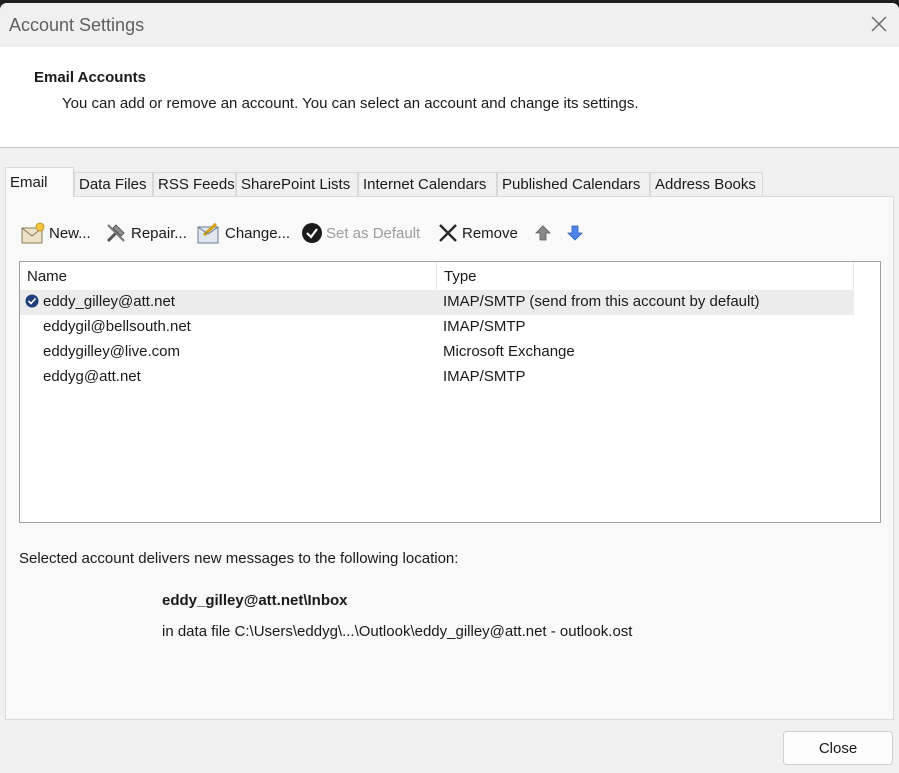 The width and height of the screenshot is (899, 773). I want to click on account-name: eddygil@bellsouth.net, so click(117, 326).